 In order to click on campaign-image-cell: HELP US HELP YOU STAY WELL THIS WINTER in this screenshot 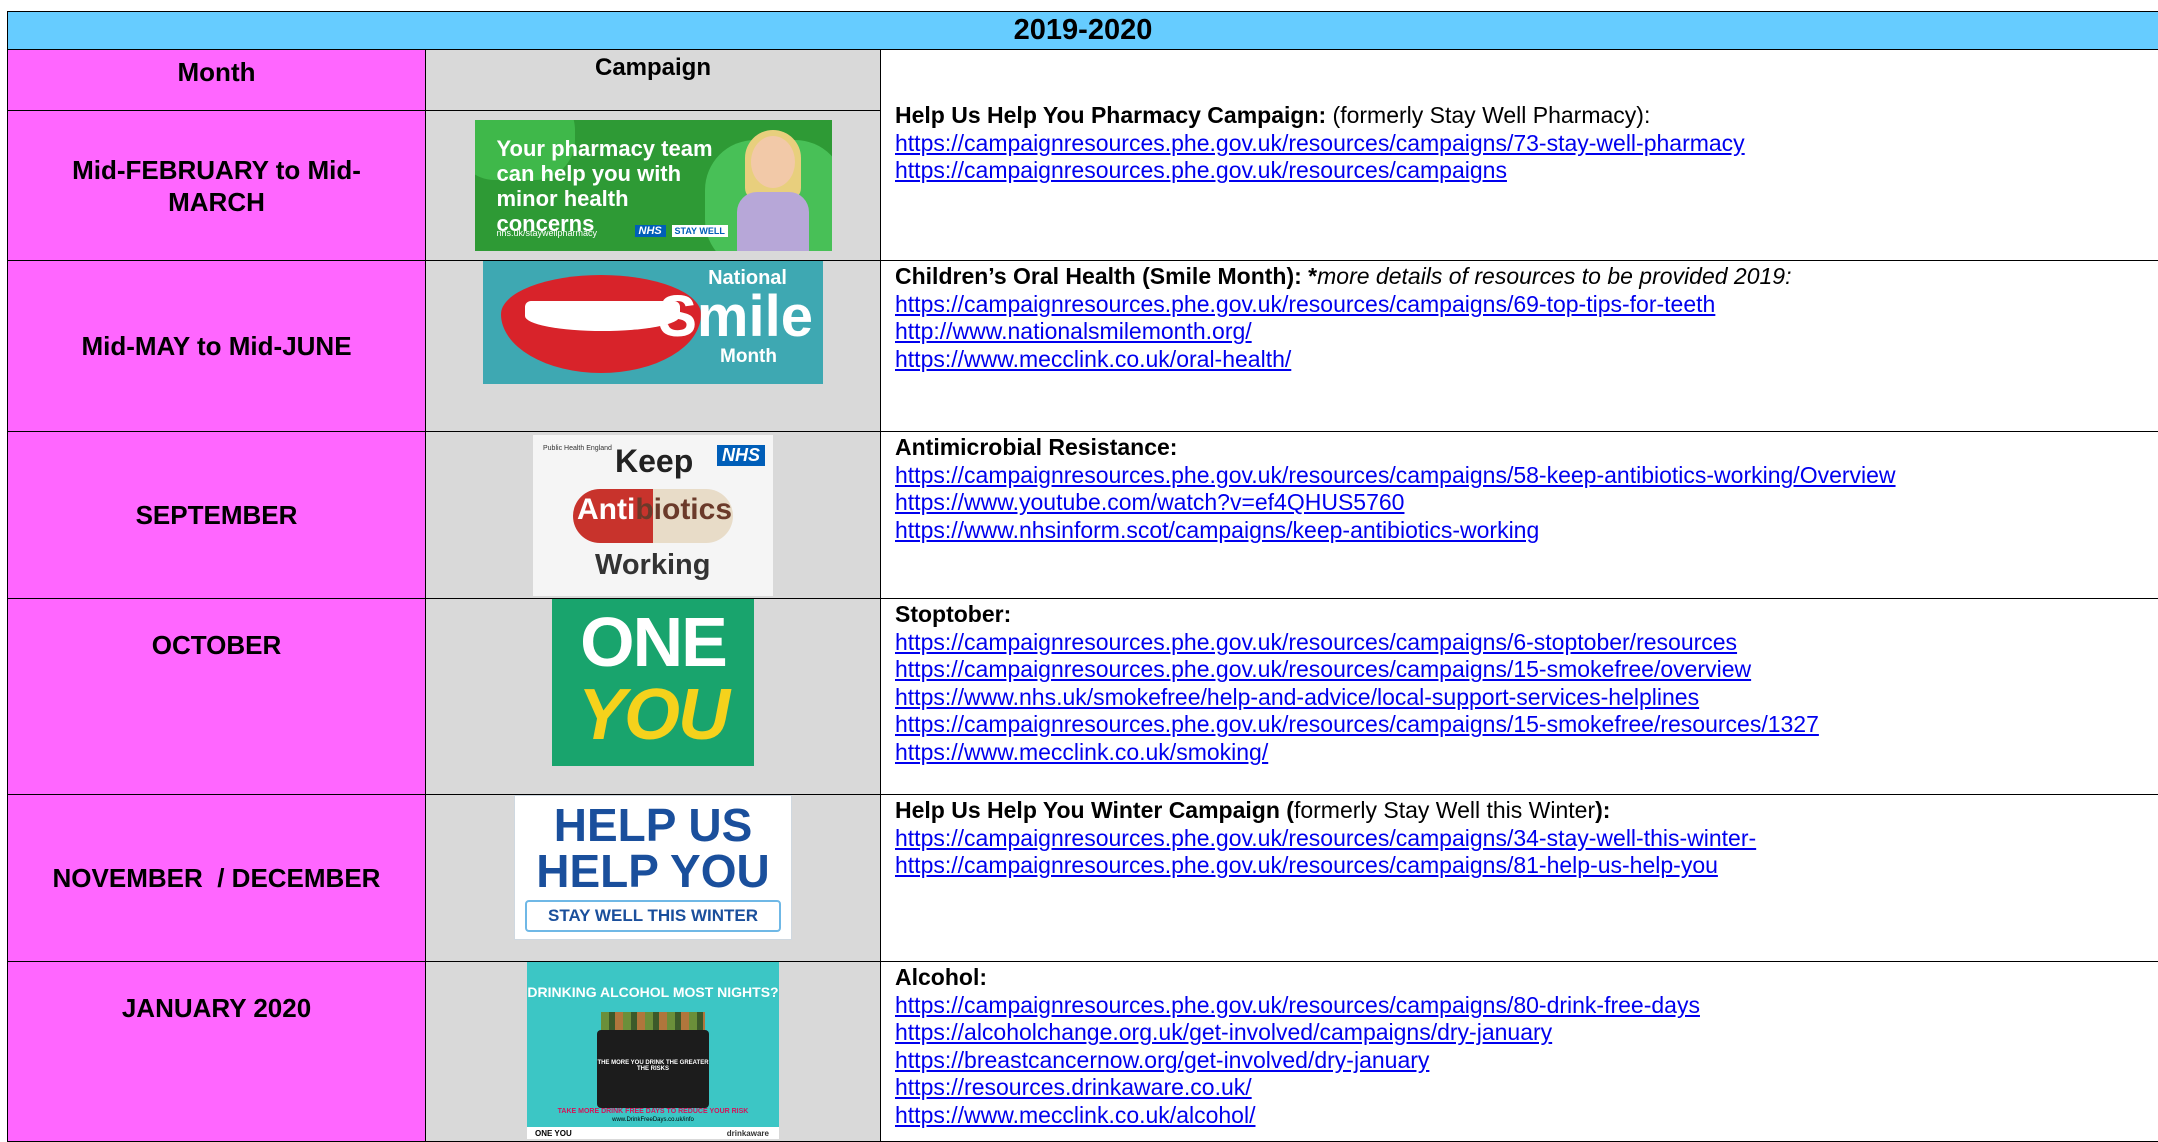, I will do `click(653, 878)`.